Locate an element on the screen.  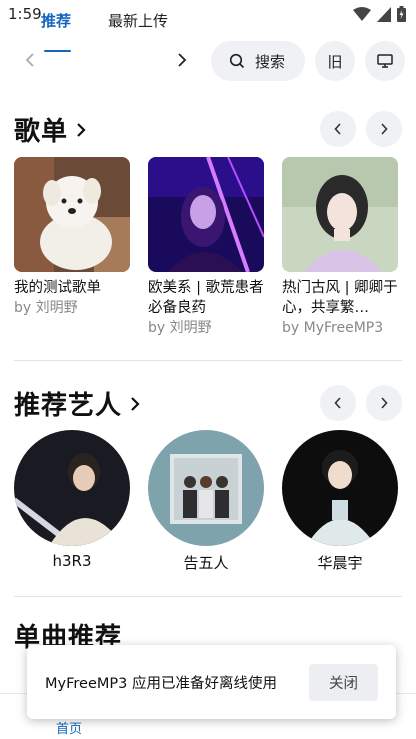
artist-card: h3R3 is located at coordinates (72, 500).